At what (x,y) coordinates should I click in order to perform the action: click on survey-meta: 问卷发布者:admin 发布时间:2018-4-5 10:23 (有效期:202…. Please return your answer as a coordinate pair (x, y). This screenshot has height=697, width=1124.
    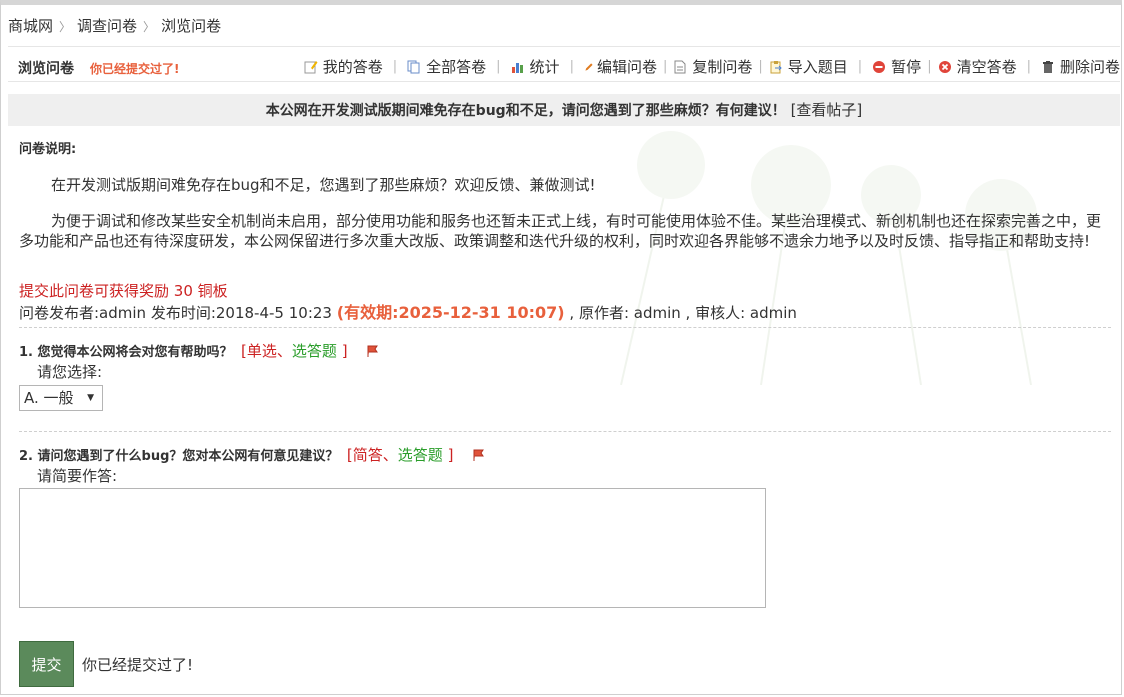
    Looking at the image, I should click on (408, 311).